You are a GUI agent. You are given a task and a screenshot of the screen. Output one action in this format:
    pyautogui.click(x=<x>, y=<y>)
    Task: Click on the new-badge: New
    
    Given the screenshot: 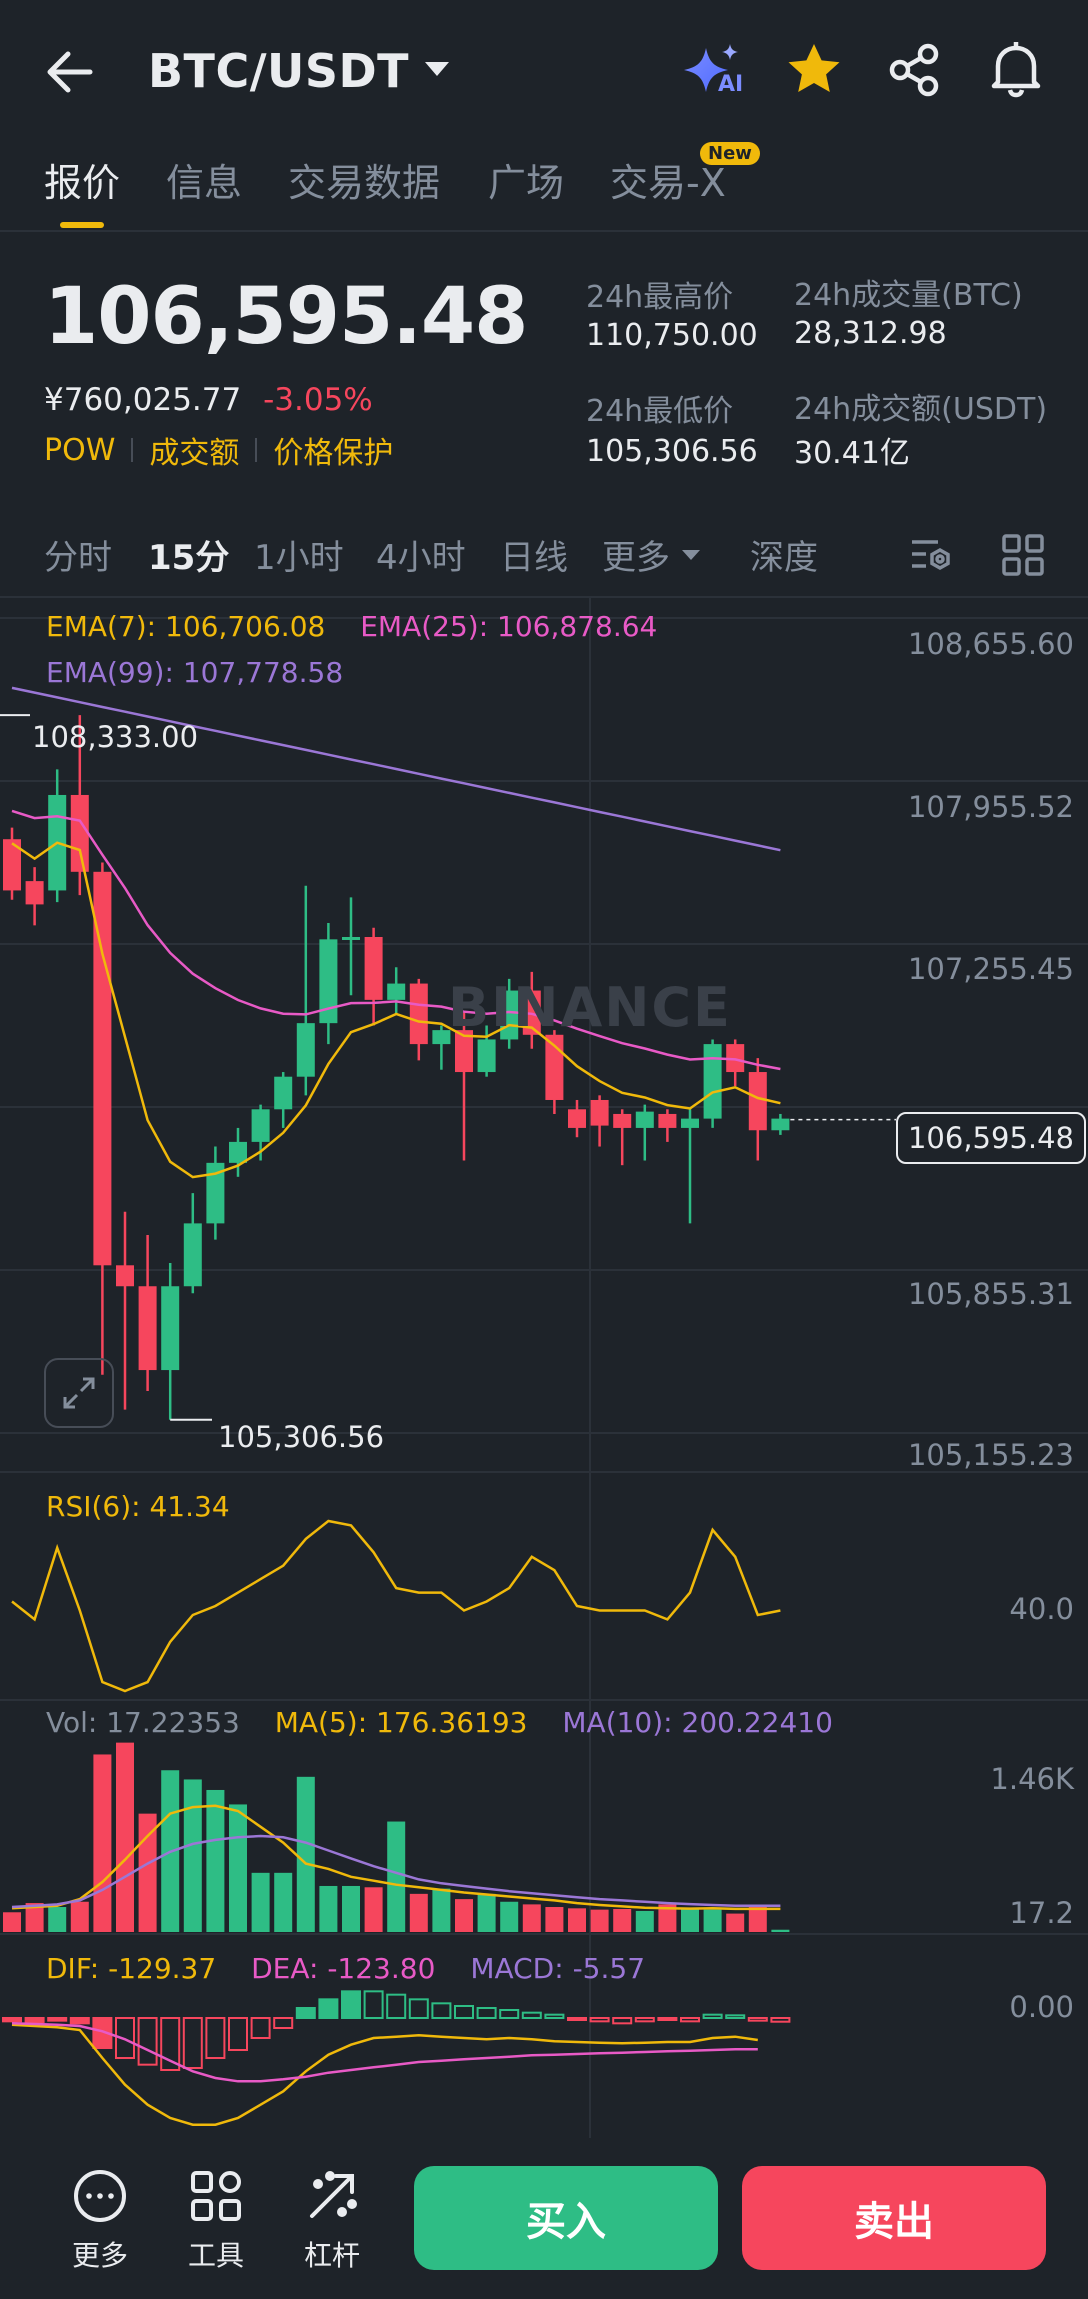 What is the action you would take?
    pyautogui.click(x=730, y=153)
    